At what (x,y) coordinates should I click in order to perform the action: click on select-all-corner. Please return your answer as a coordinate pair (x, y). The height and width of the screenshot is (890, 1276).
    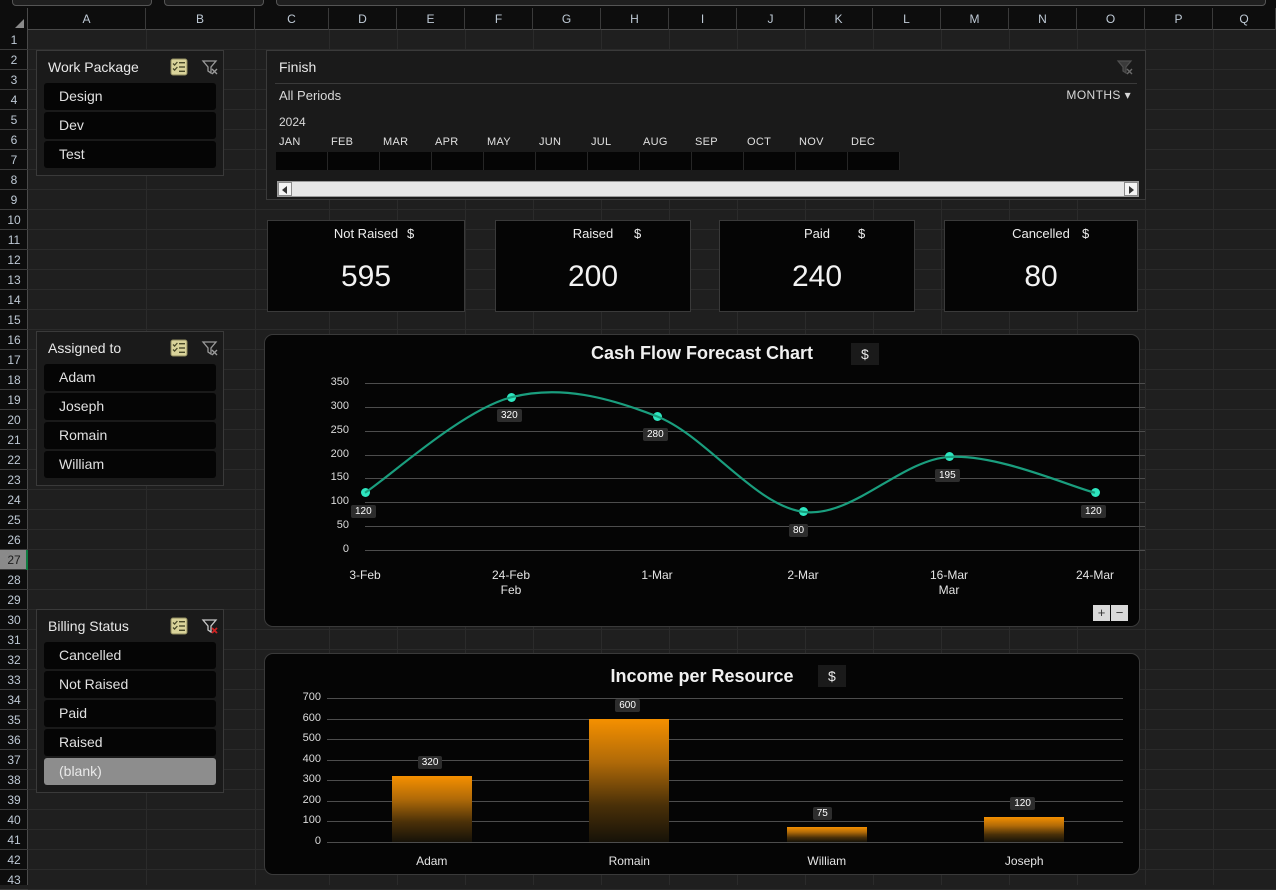
    Looking at the image, I should click on (14, 19).